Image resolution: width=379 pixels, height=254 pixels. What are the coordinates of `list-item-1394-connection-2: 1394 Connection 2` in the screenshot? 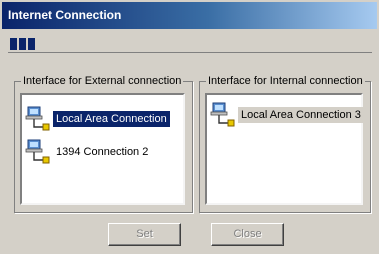 It's located at (88, 152).